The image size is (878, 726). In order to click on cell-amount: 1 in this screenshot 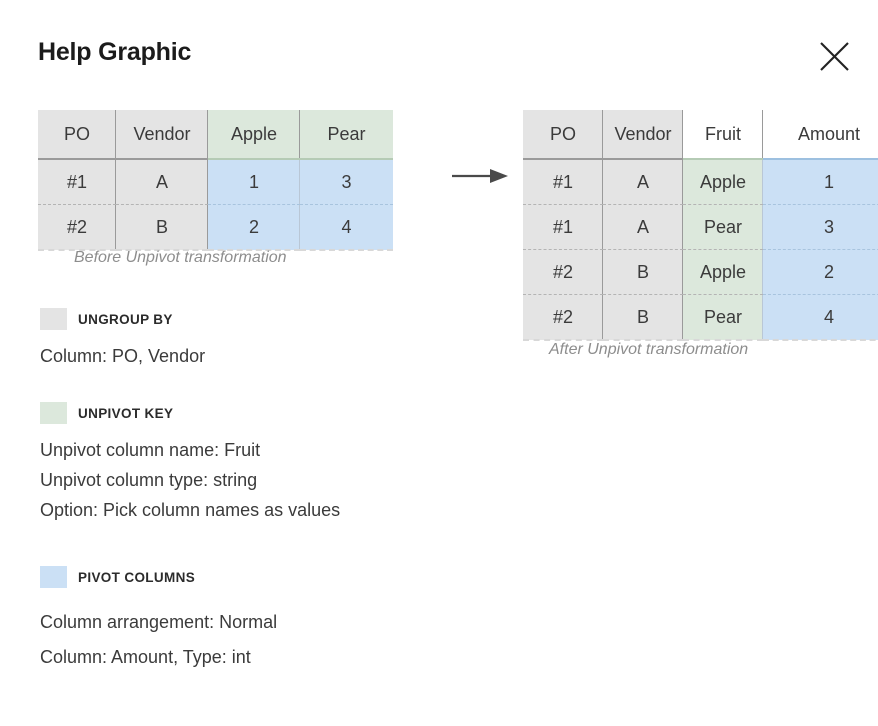, I will do `click(820, 182)`.